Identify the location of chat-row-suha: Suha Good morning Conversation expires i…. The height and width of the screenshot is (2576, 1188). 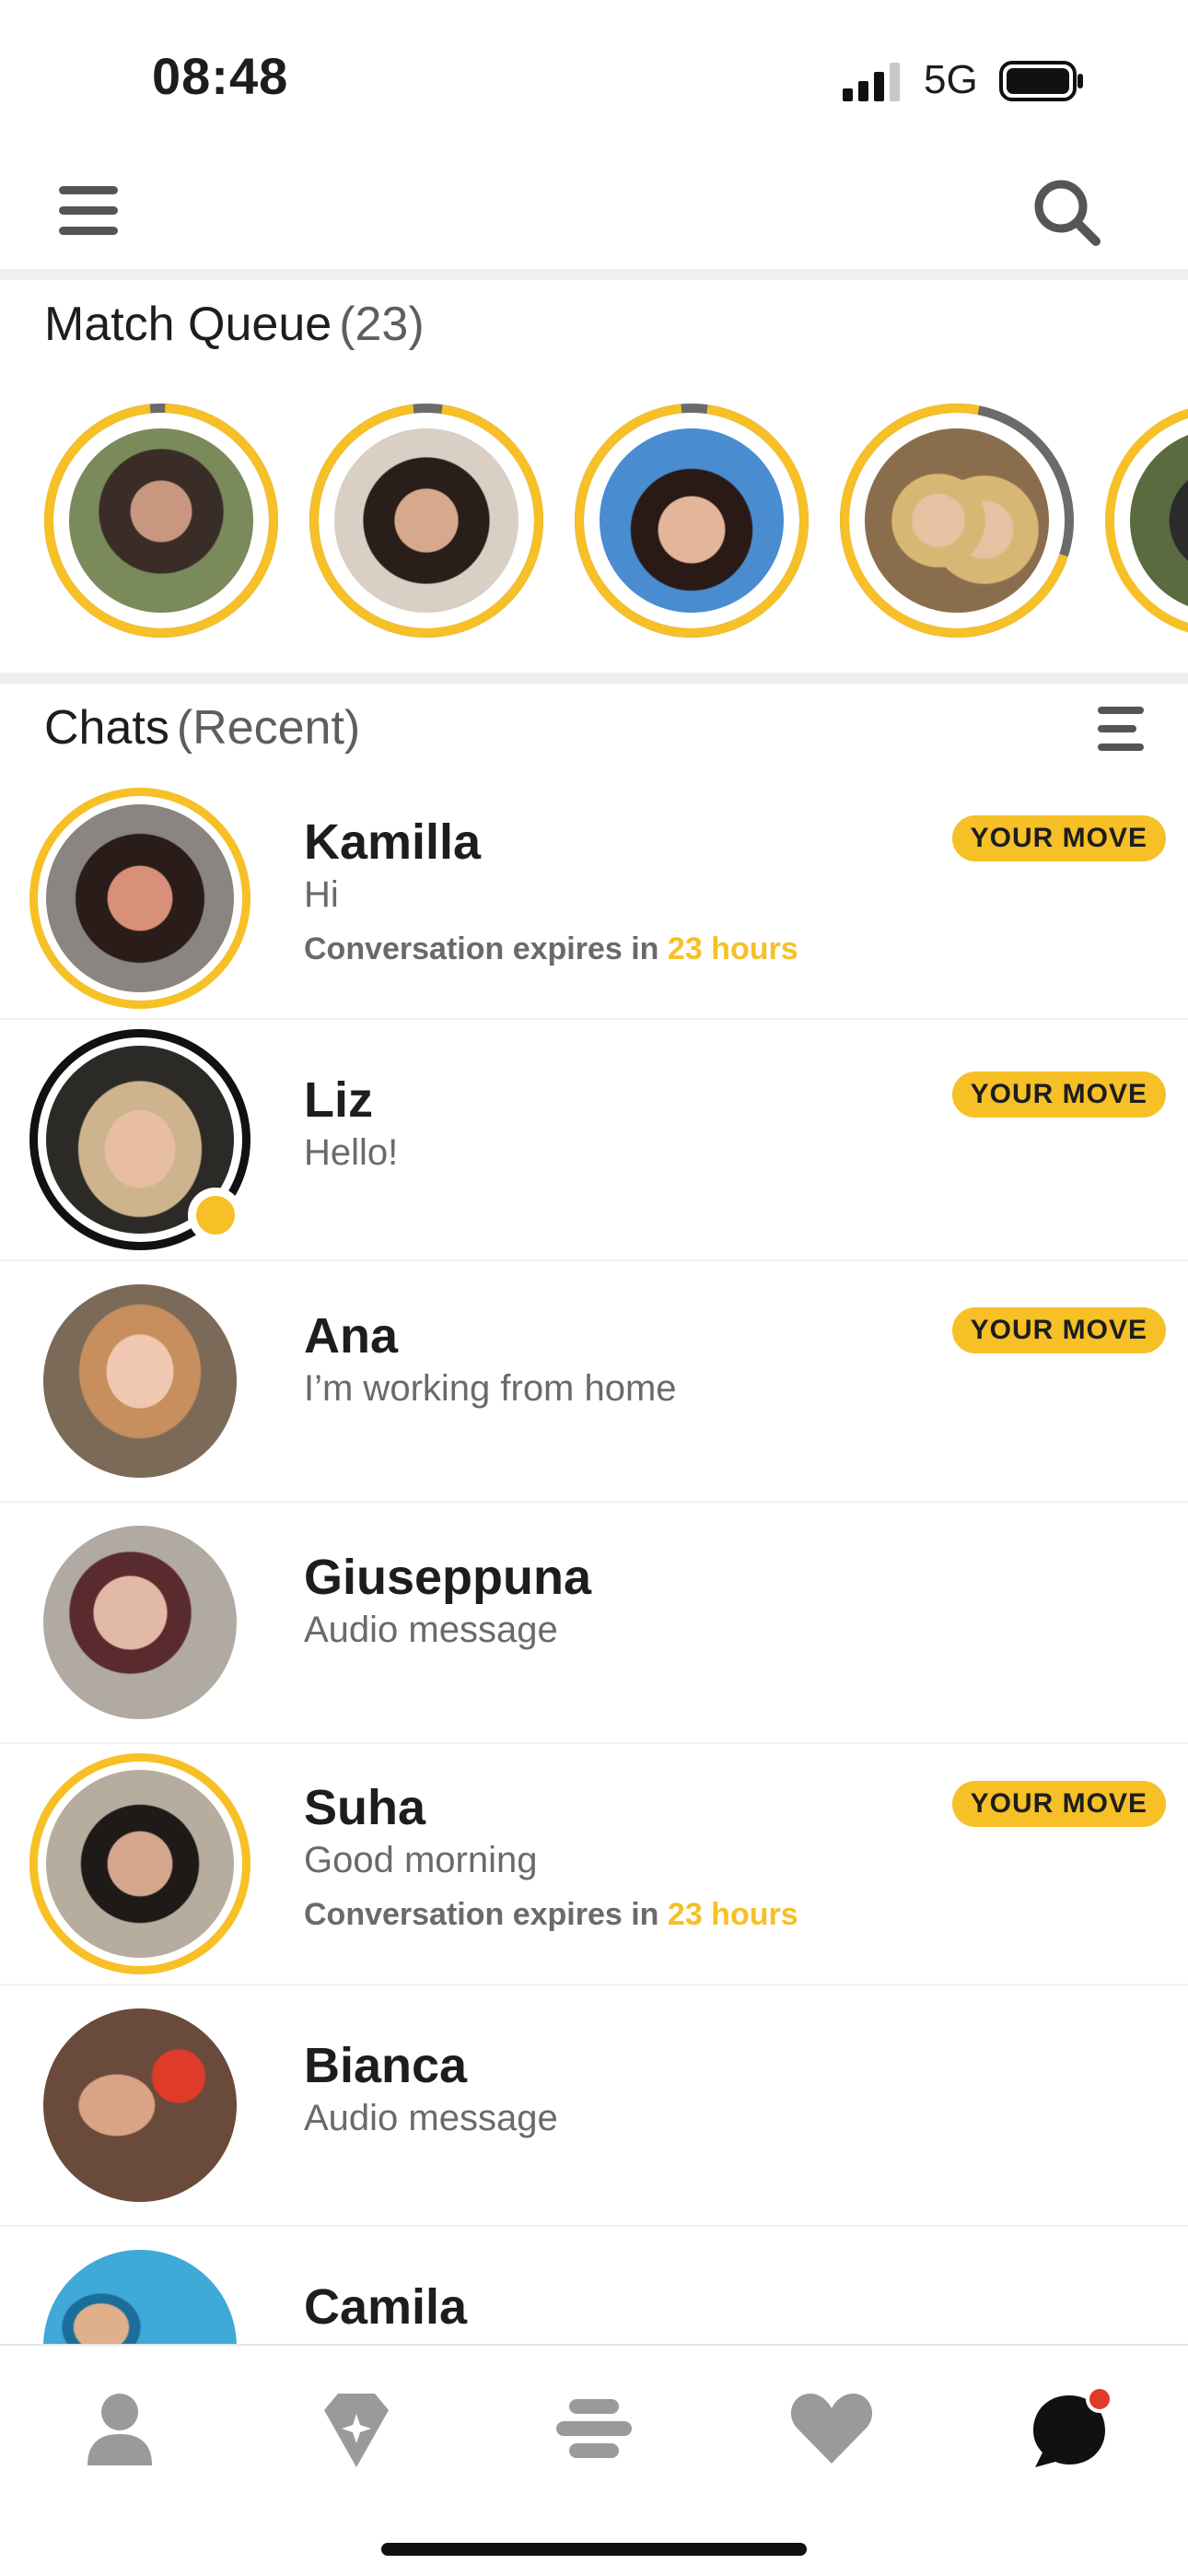
(594, 1864).